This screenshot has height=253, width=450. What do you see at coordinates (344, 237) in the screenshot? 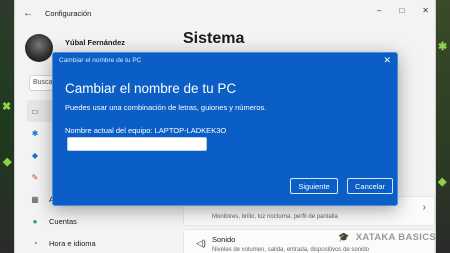
I see `graduation-cap-icon: 🎓` at bounding box center [344, 237].